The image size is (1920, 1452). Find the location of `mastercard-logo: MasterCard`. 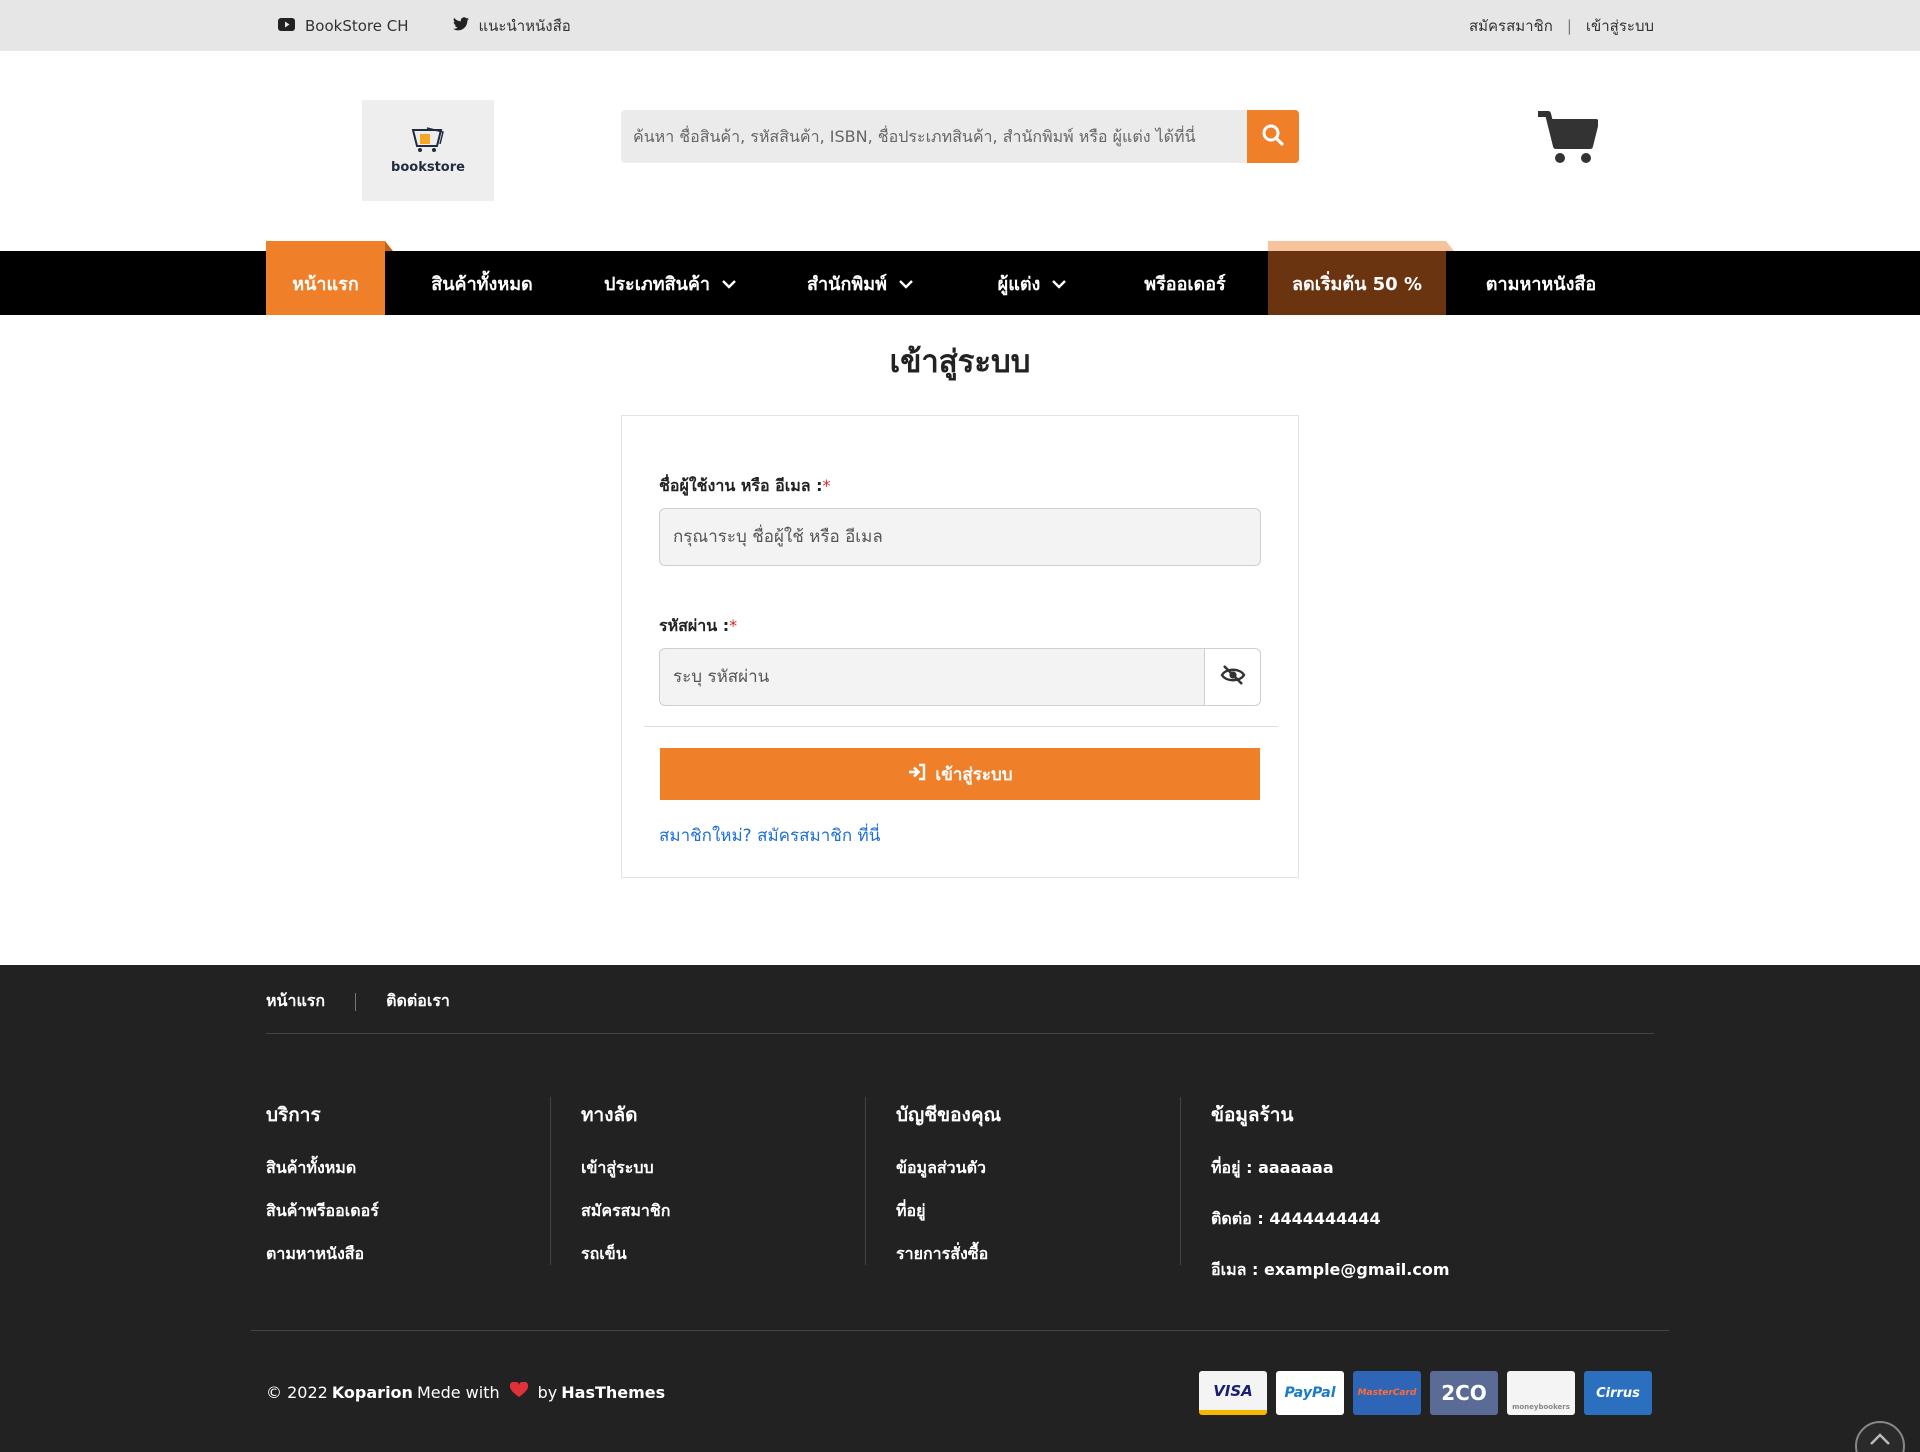

mastercard-logo: MasterCard is located at coordinates (1387, 1393).